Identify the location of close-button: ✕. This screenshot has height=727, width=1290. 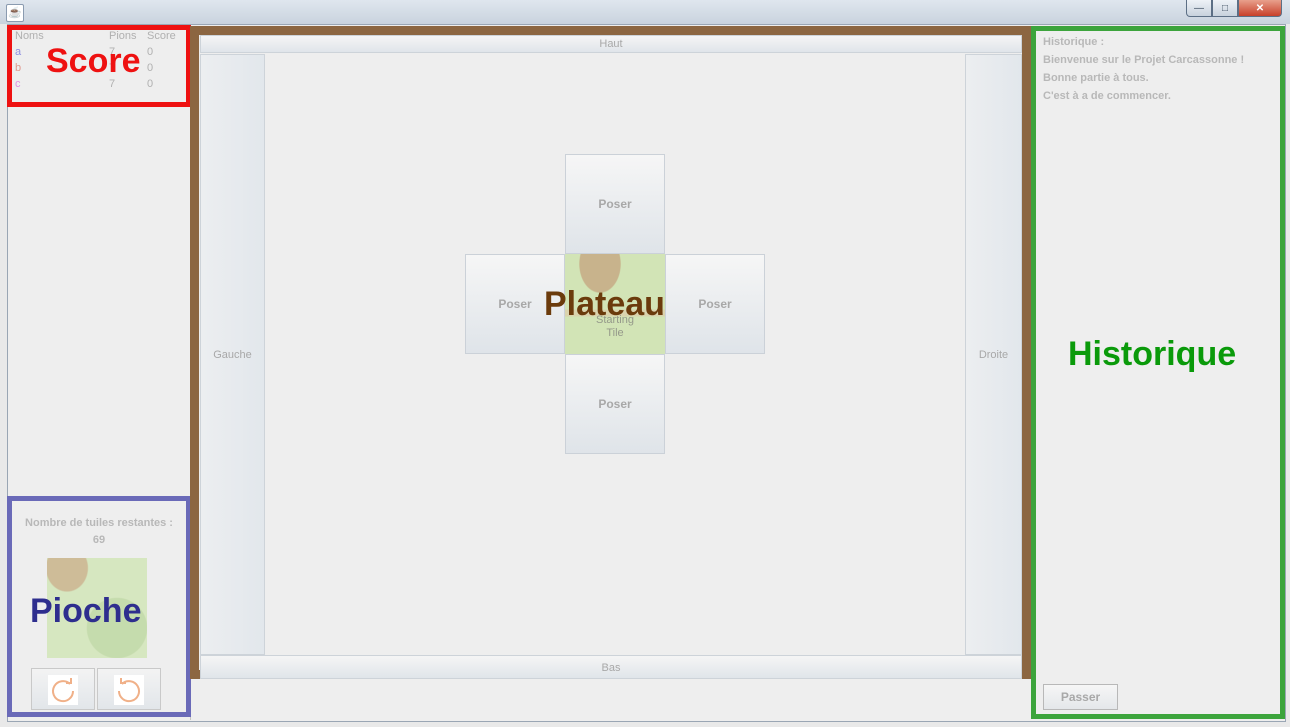
(1260, 8).